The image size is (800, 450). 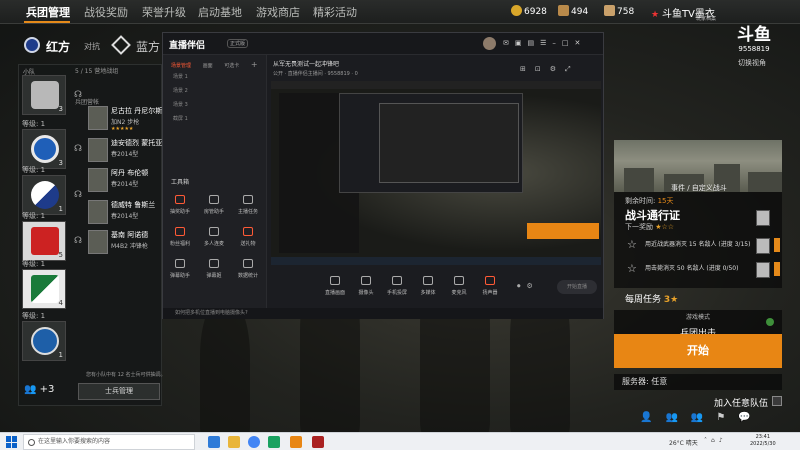 What do you see at coordinates (335, 12) in the screenshot?
I see `nav-events: 精彩活动` at bounding box center [335, 12].